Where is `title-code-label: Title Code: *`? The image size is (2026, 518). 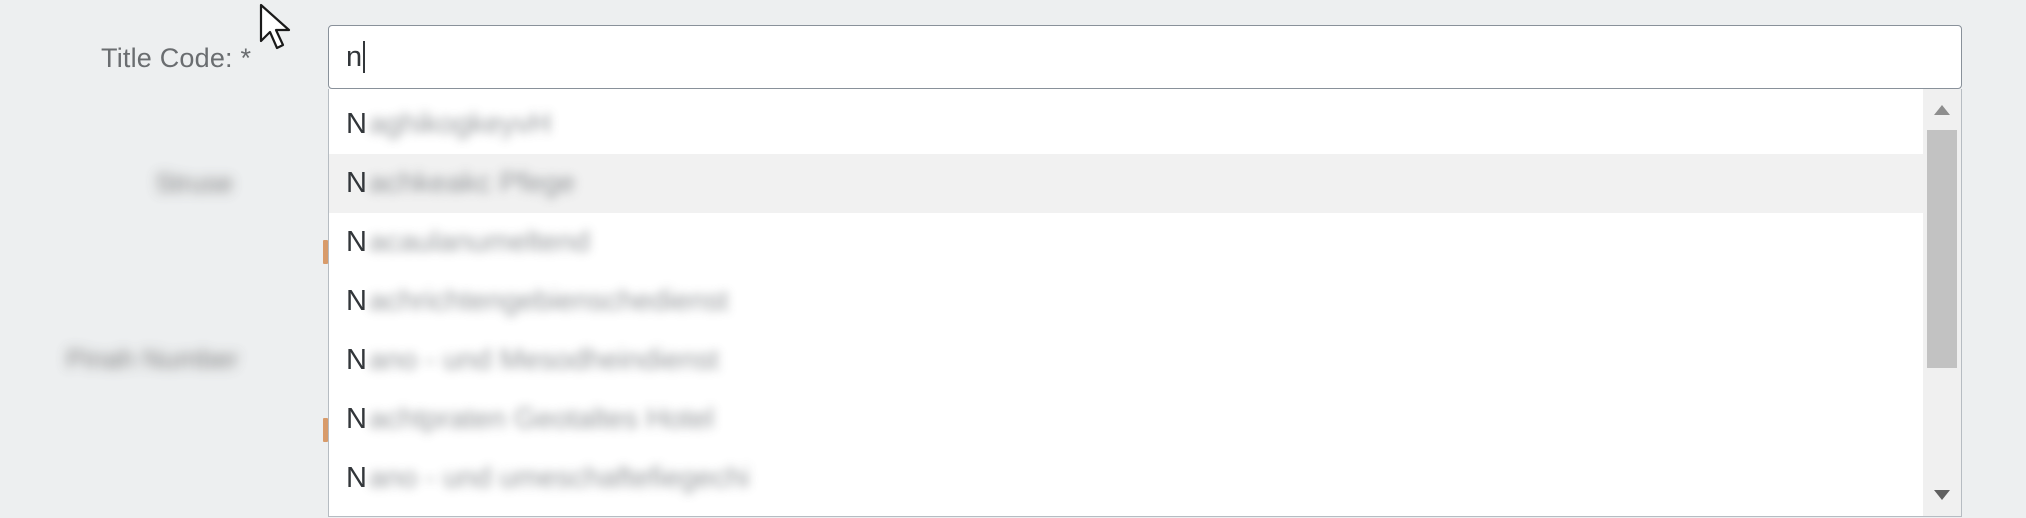
title-code-label: Title Code: * is located at coordinates (176, 58).